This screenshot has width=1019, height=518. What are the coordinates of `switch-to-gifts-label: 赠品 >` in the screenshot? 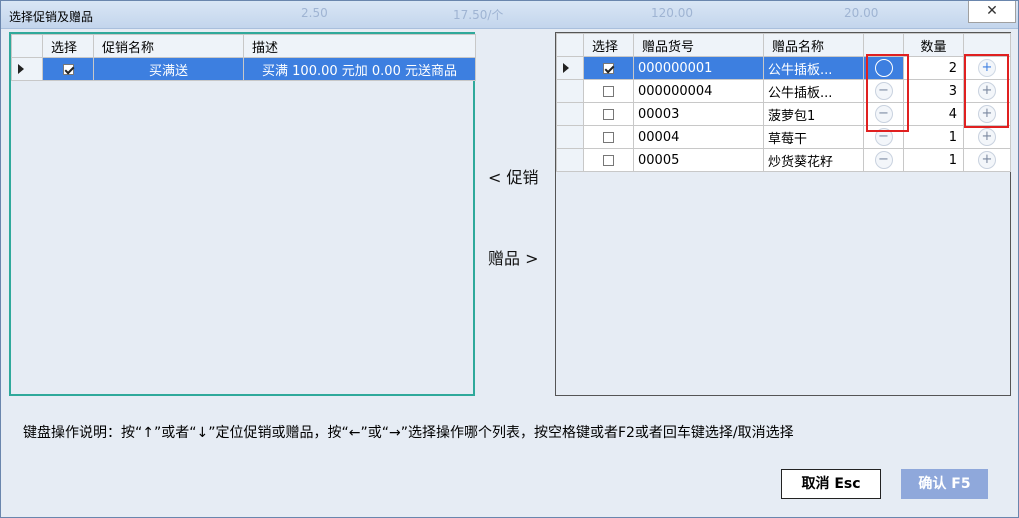 It's located at (513, 257).